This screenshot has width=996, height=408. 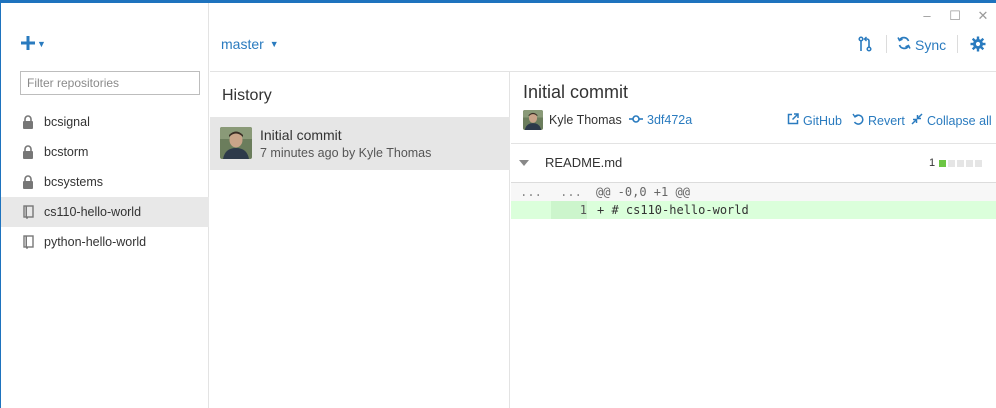 What do you see at coordinates (584, 162) in the screenshot?
I see `file-name: README.md` at bounding box center [584, 162].